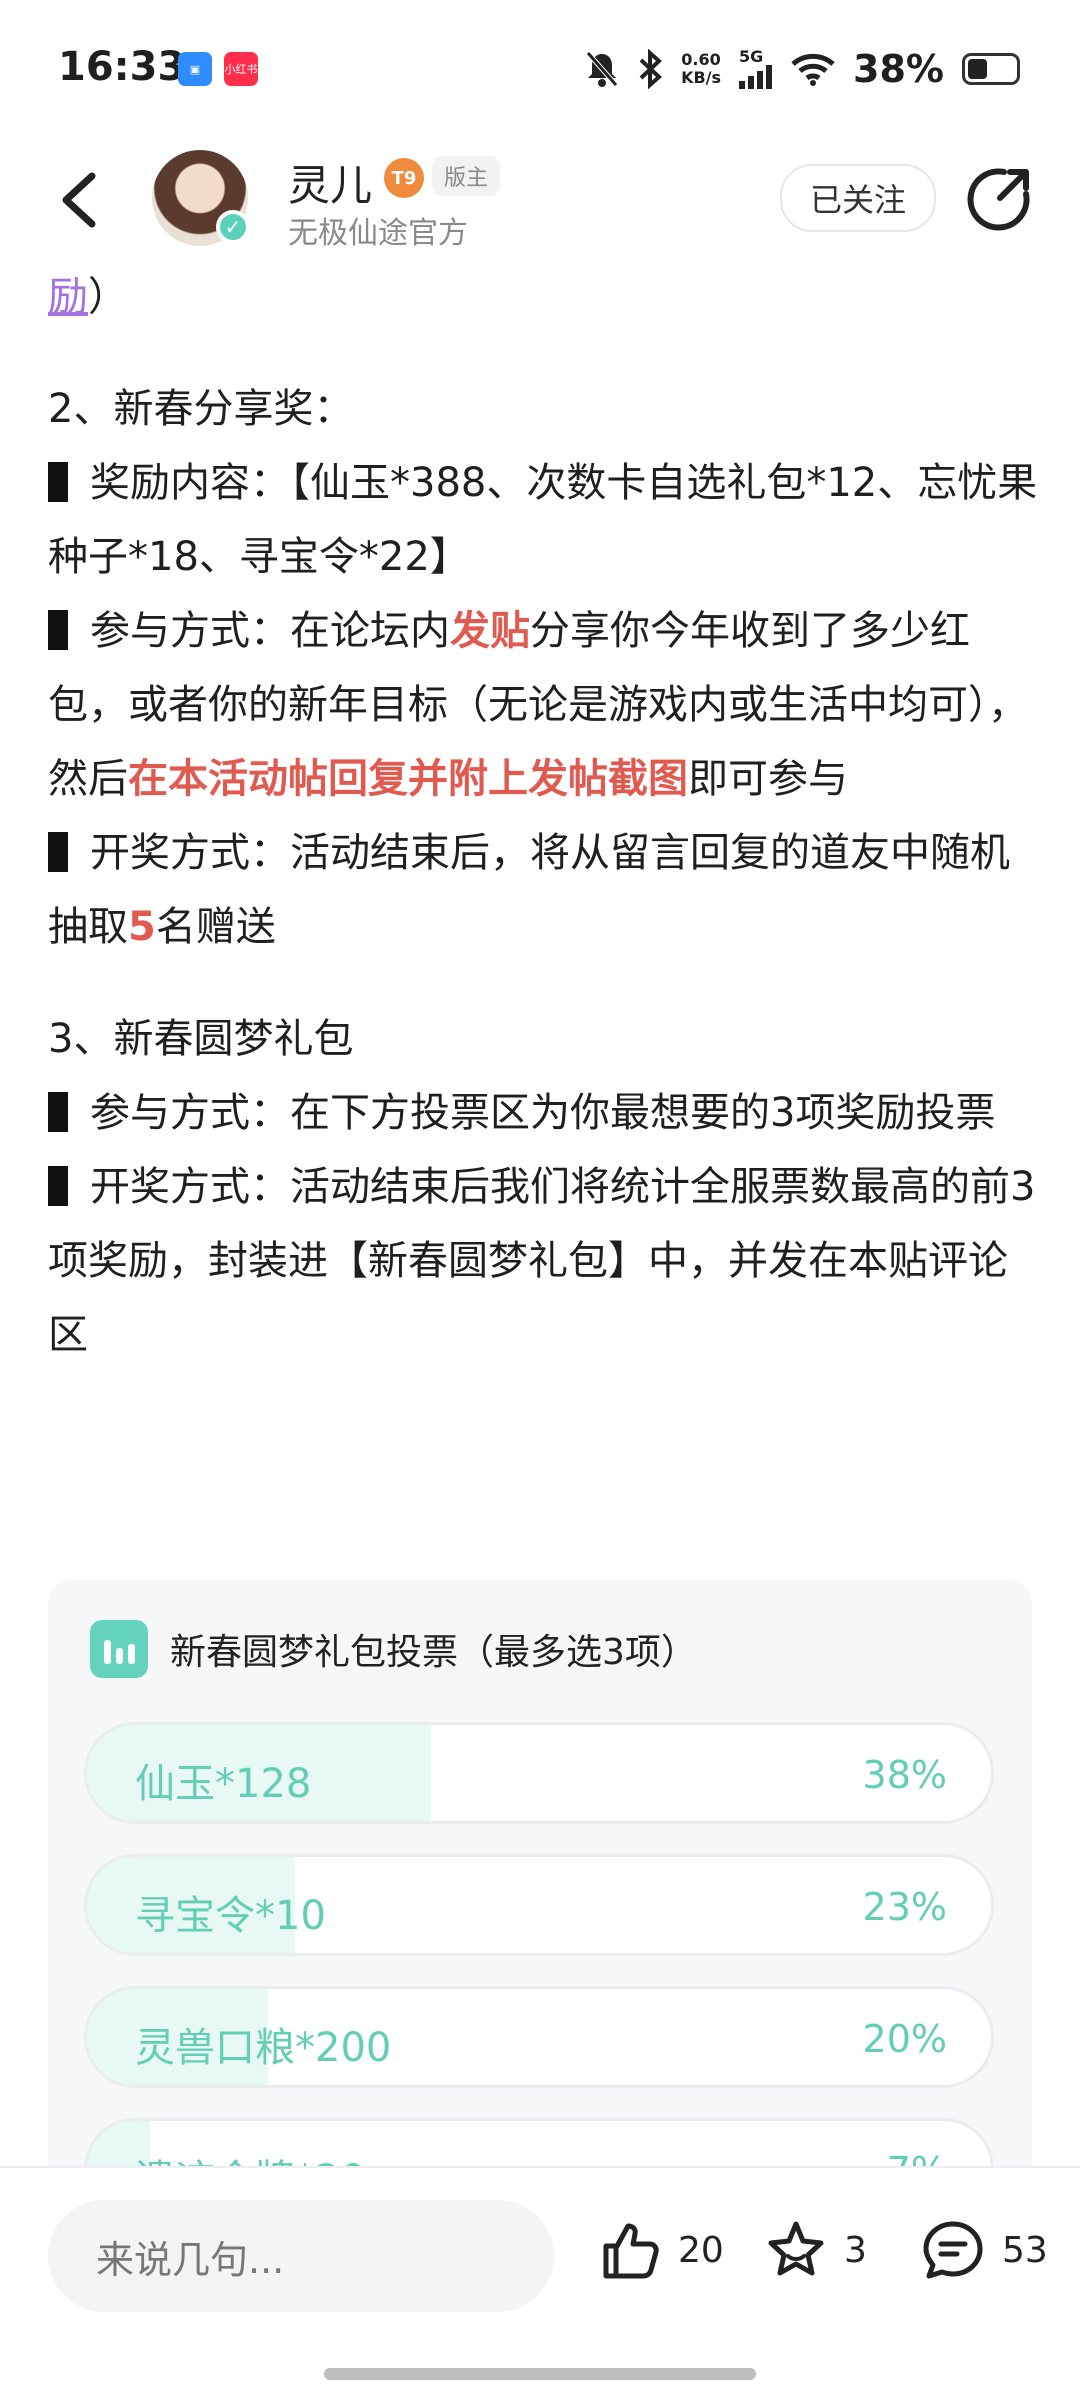 This screenshot has height=2402, width=1080. What do you see at coordinates (904, 2039) in the screenshot?
I see `poll-option-percent: 20%` at bounding box center [904, 2039].